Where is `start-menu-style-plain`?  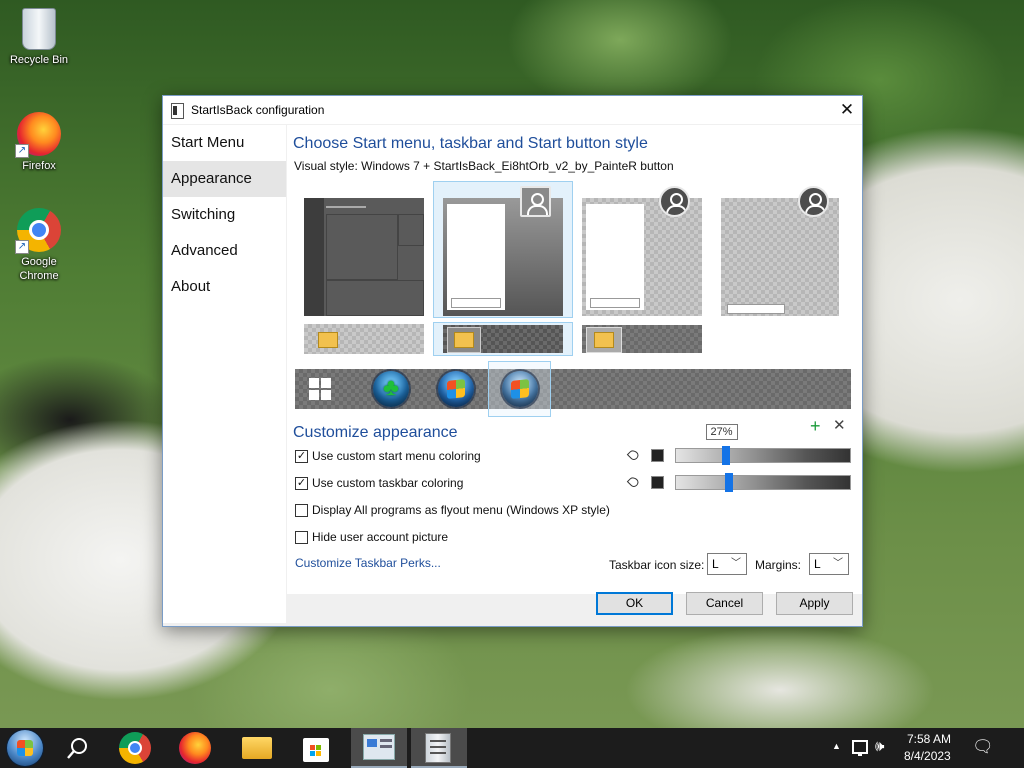
start-menu-style-plain is located at coordinates (780, 257).